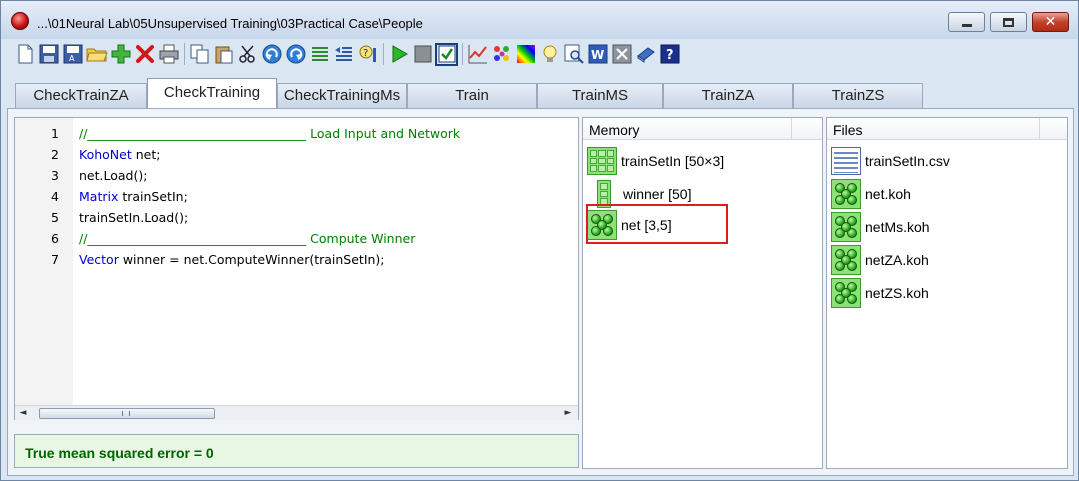 The width and height of the screenshot is (1079, 481). Describe the element at coordinates (153, 196) in the screenshot. I see `code-text: trainSetIn;` at that location.